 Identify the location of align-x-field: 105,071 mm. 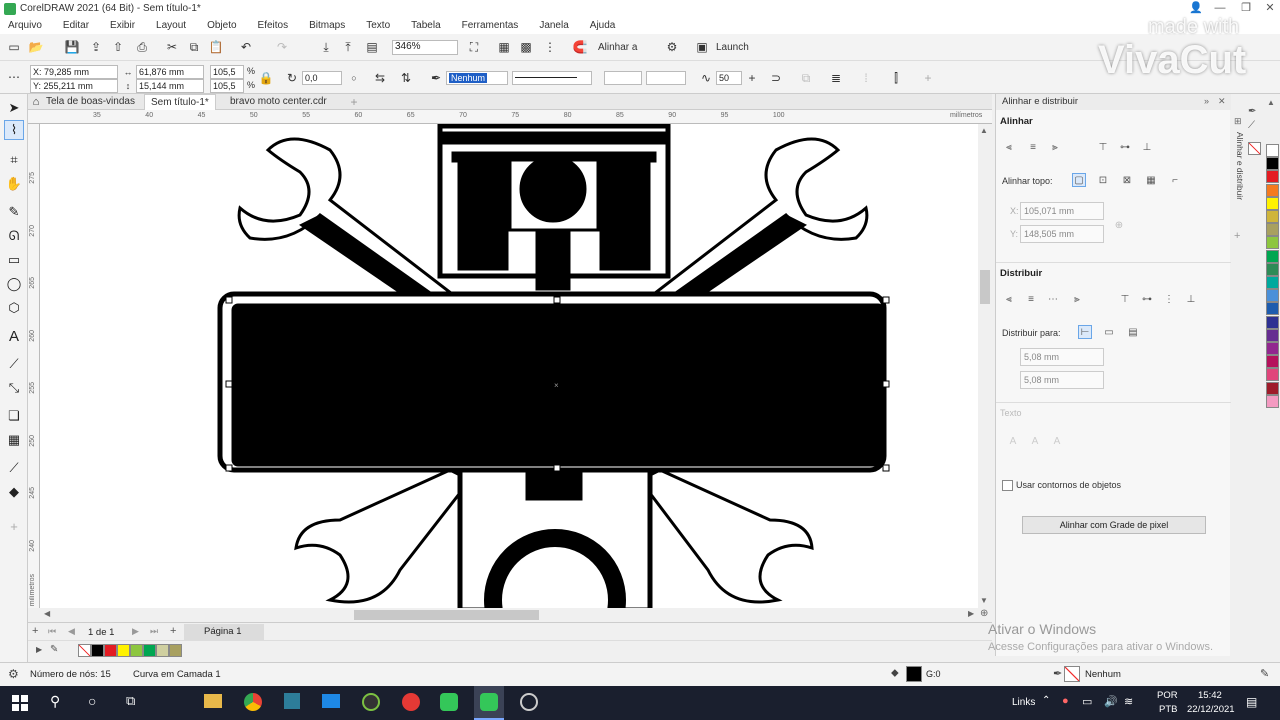
(1062, 211).